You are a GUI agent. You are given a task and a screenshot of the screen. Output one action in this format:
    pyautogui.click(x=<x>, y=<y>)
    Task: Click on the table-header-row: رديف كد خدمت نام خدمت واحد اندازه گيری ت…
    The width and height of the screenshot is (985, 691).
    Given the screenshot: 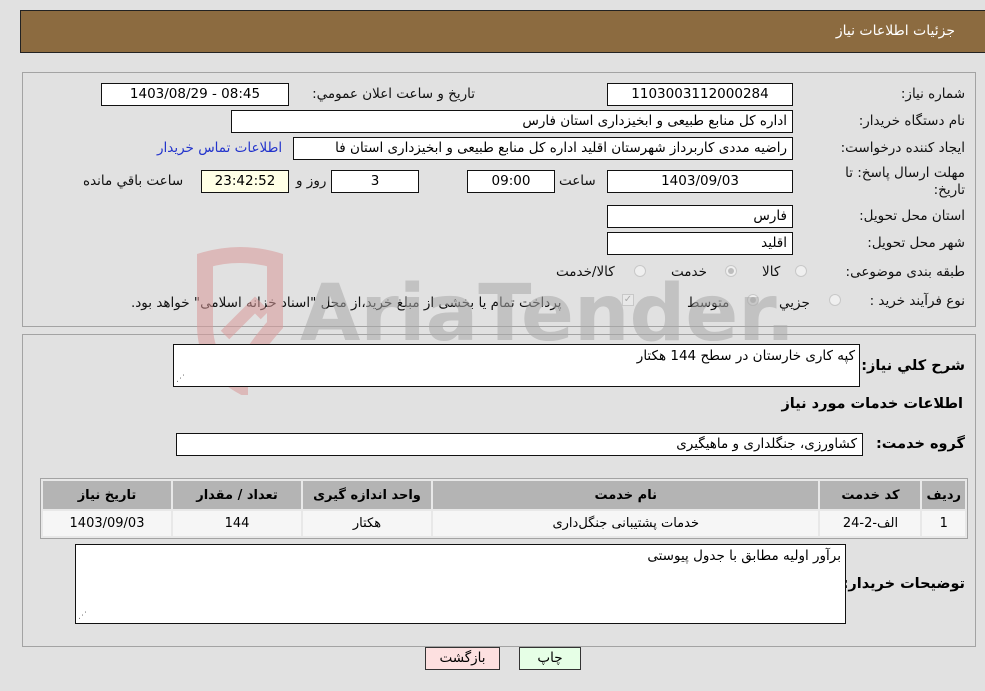 What is the action you would take?
    pyautogui.click(x=504, y=495)
    